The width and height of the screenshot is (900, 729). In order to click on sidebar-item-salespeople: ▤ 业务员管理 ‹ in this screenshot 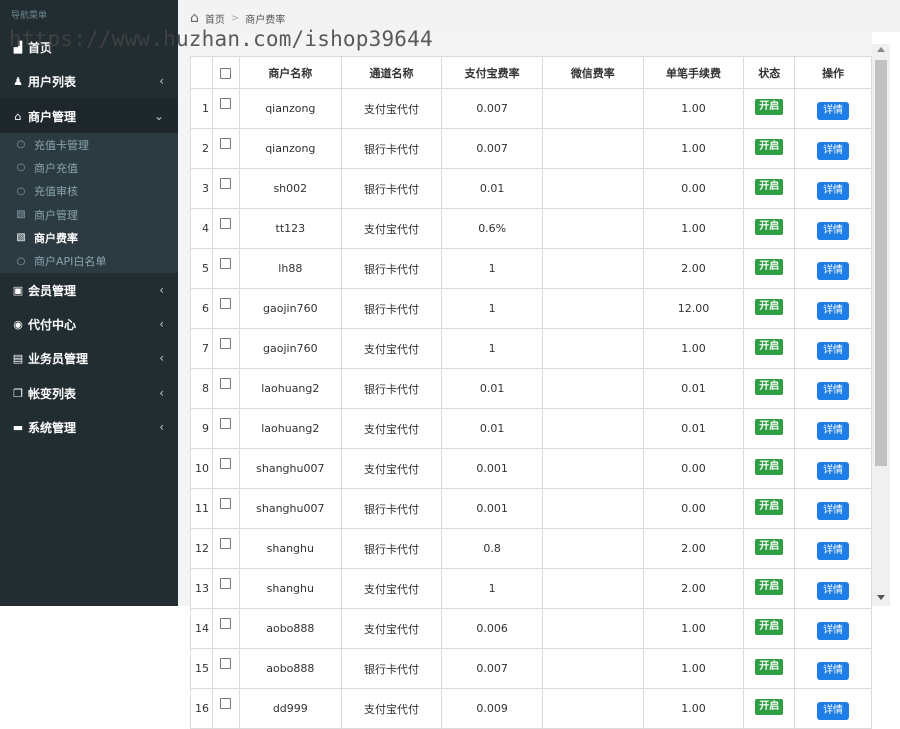, I will do `click(89, 358)`.